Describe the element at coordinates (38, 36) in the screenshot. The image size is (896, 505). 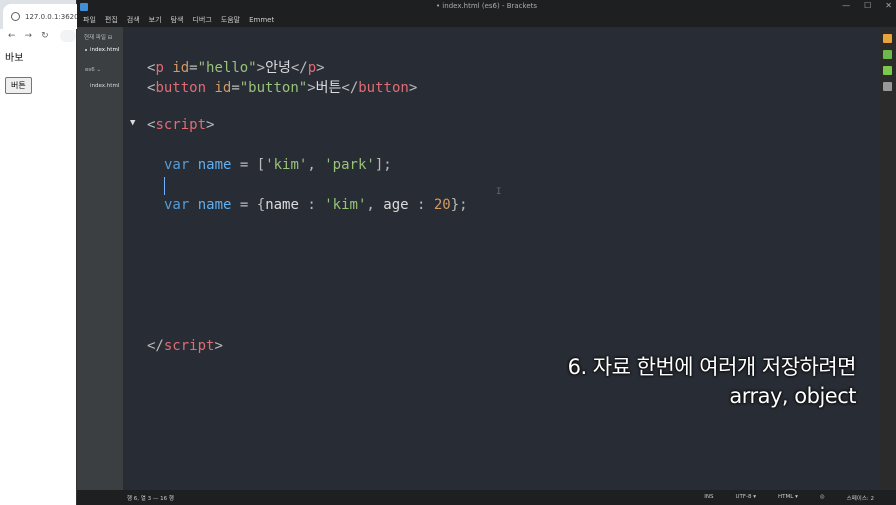
I see `browser-navbar: ← → ↻` at that location.